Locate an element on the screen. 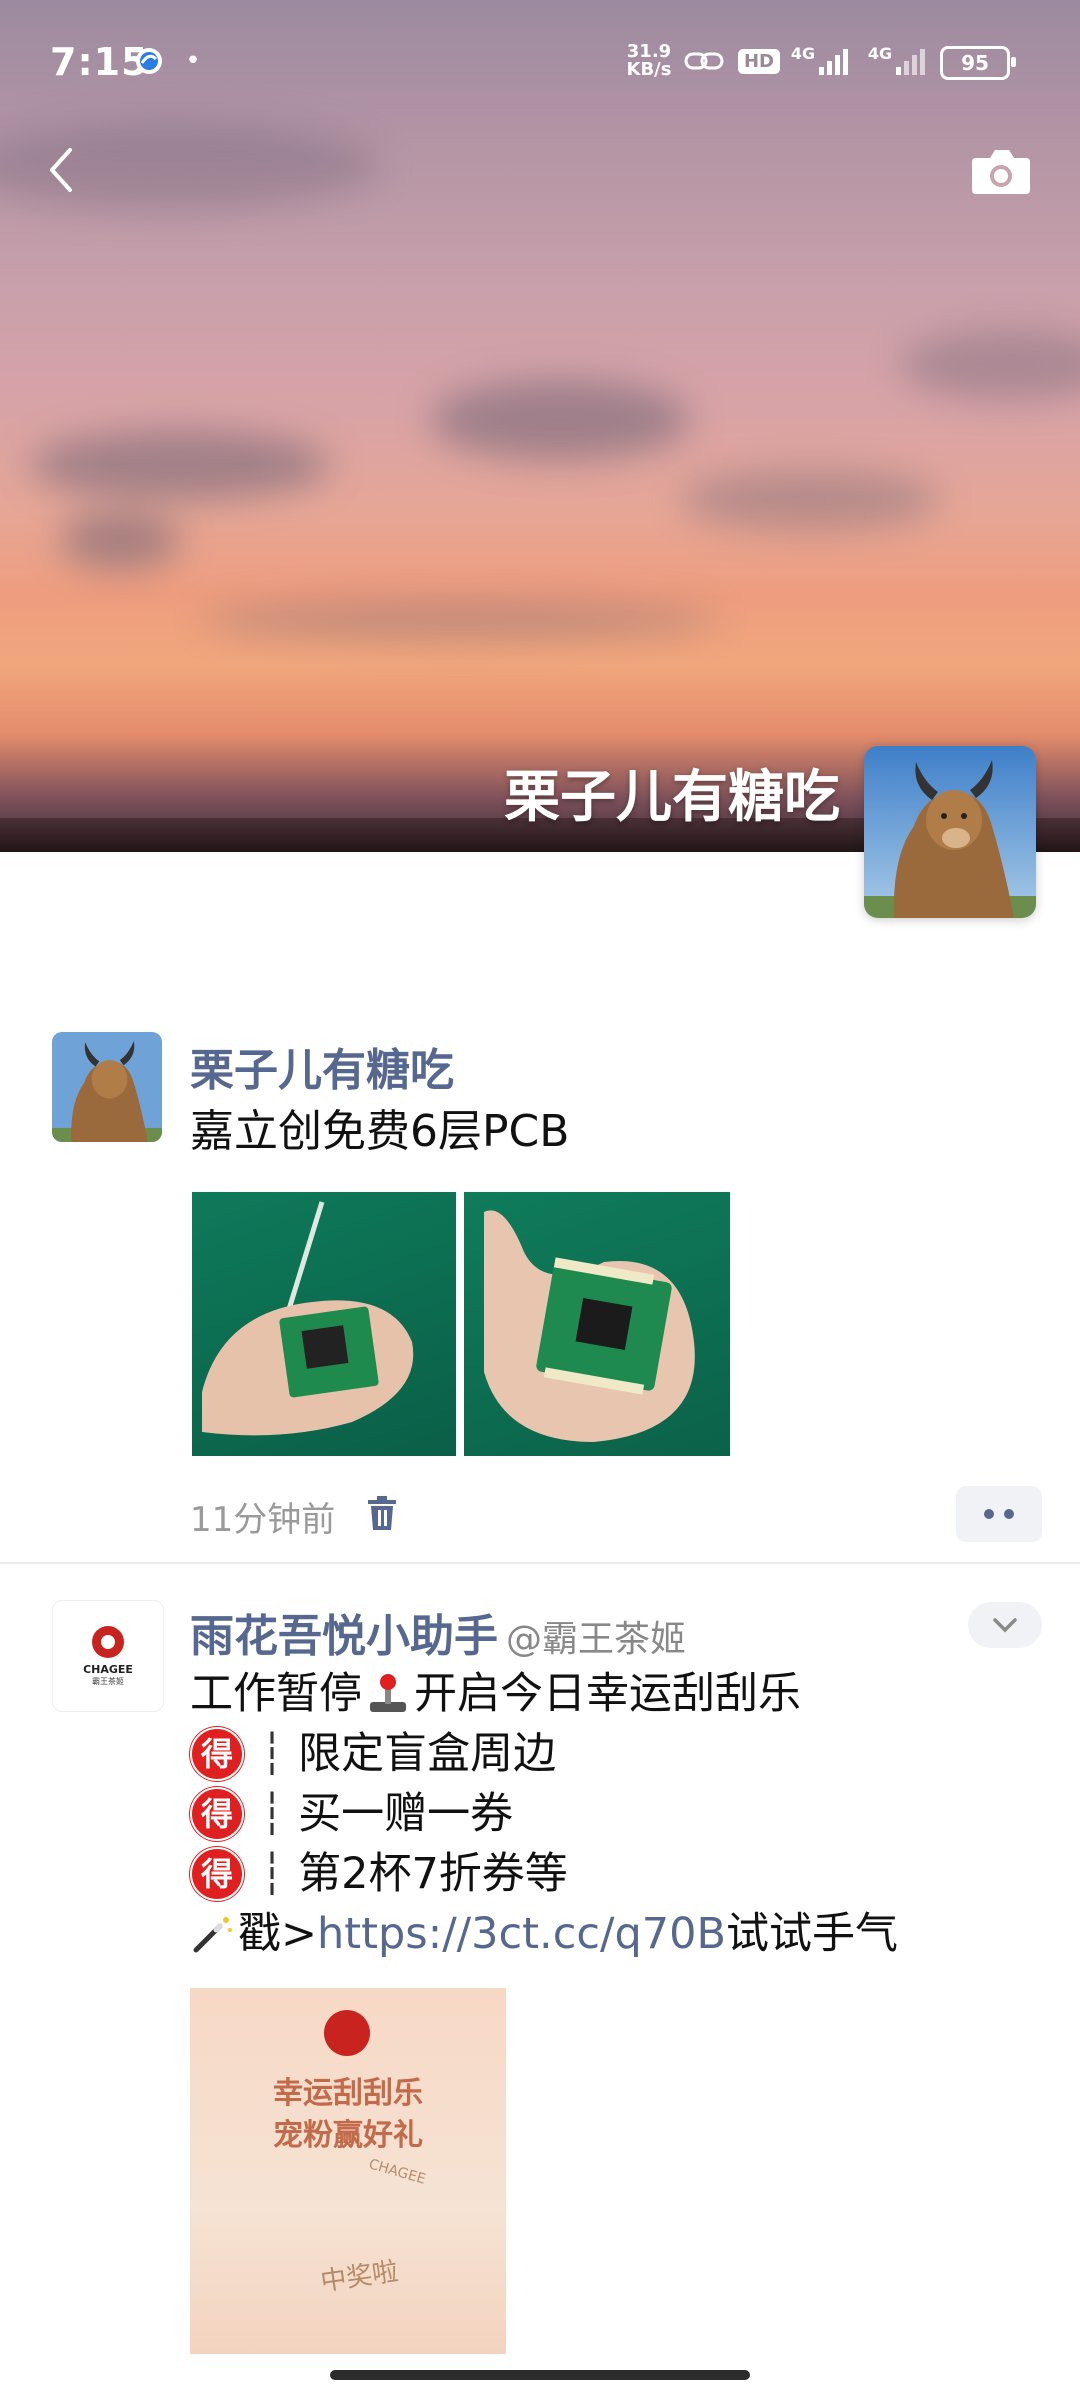 Image resolution: width=1080 pixels, height=2400 pixels. joystick-icon is located at coordinates (388, 1693).